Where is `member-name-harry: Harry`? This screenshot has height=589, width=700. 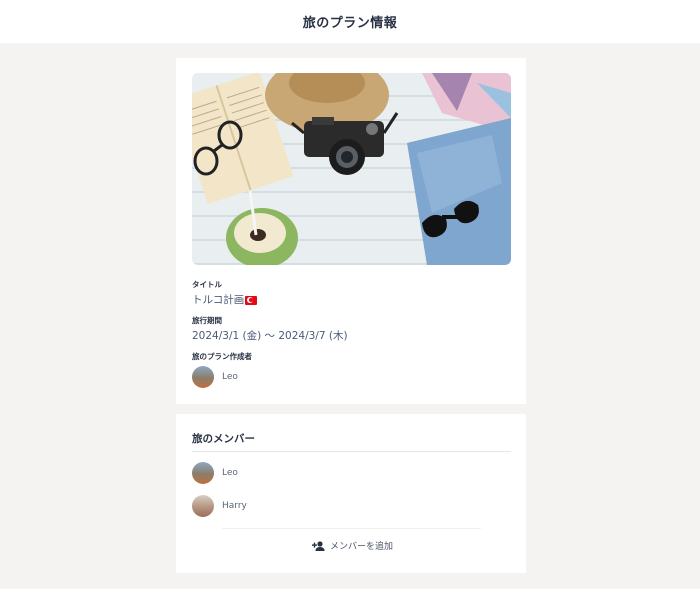 member-name-harry: Harry is located at coordinates (234, 506).